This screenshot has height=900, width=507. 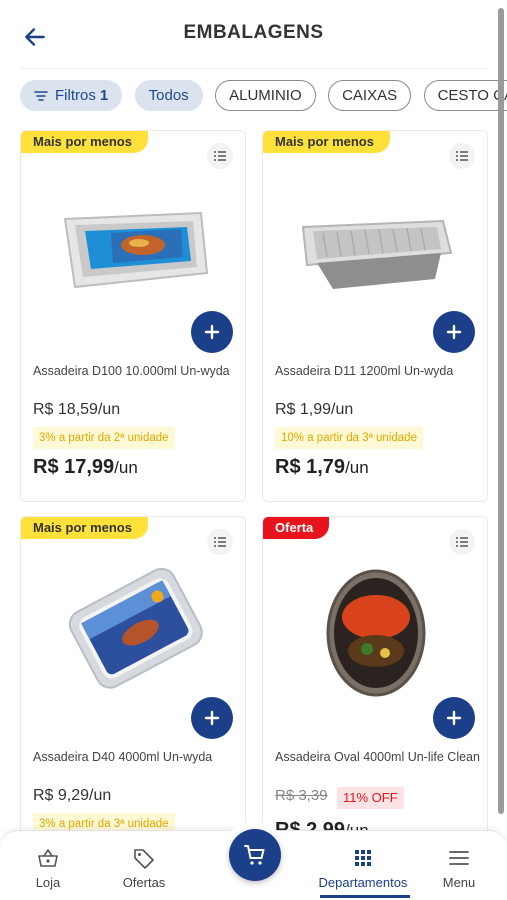 What do you see at coordinates (75, 95) in the screenshot?
I see `filters-button-label: Filtros` at bounding box center [75, 95].